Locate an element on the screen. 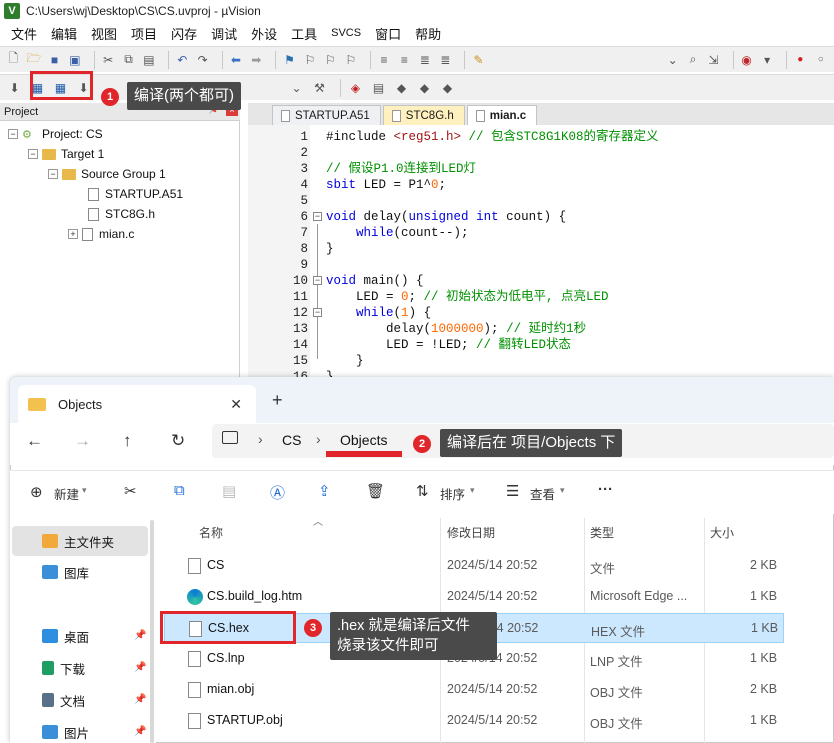 This screenshot has height=743, width=834. column-size: 大小 is located at coordinates (722, 532).